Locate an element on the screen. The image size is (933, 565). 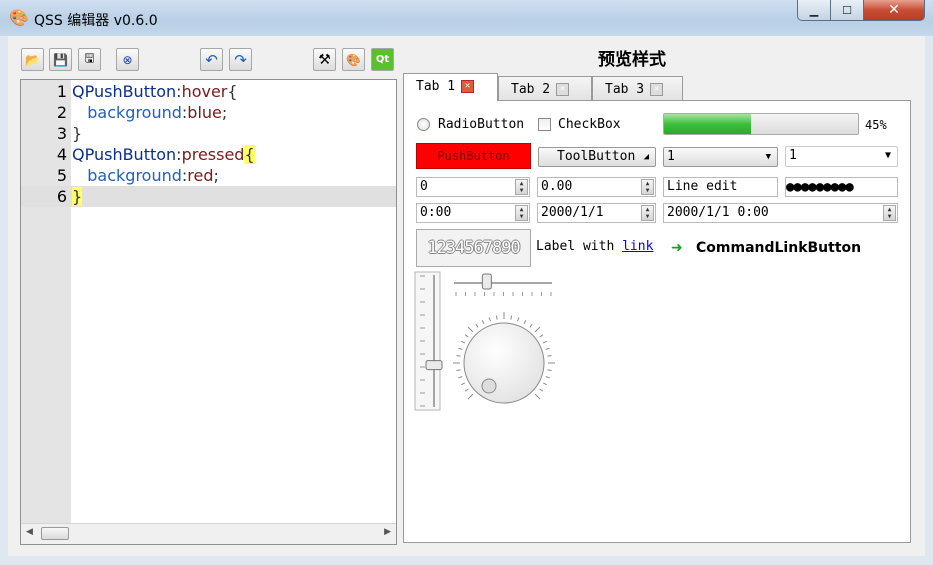
brace-token-highlighted: { is located at coordinates (249, 154).